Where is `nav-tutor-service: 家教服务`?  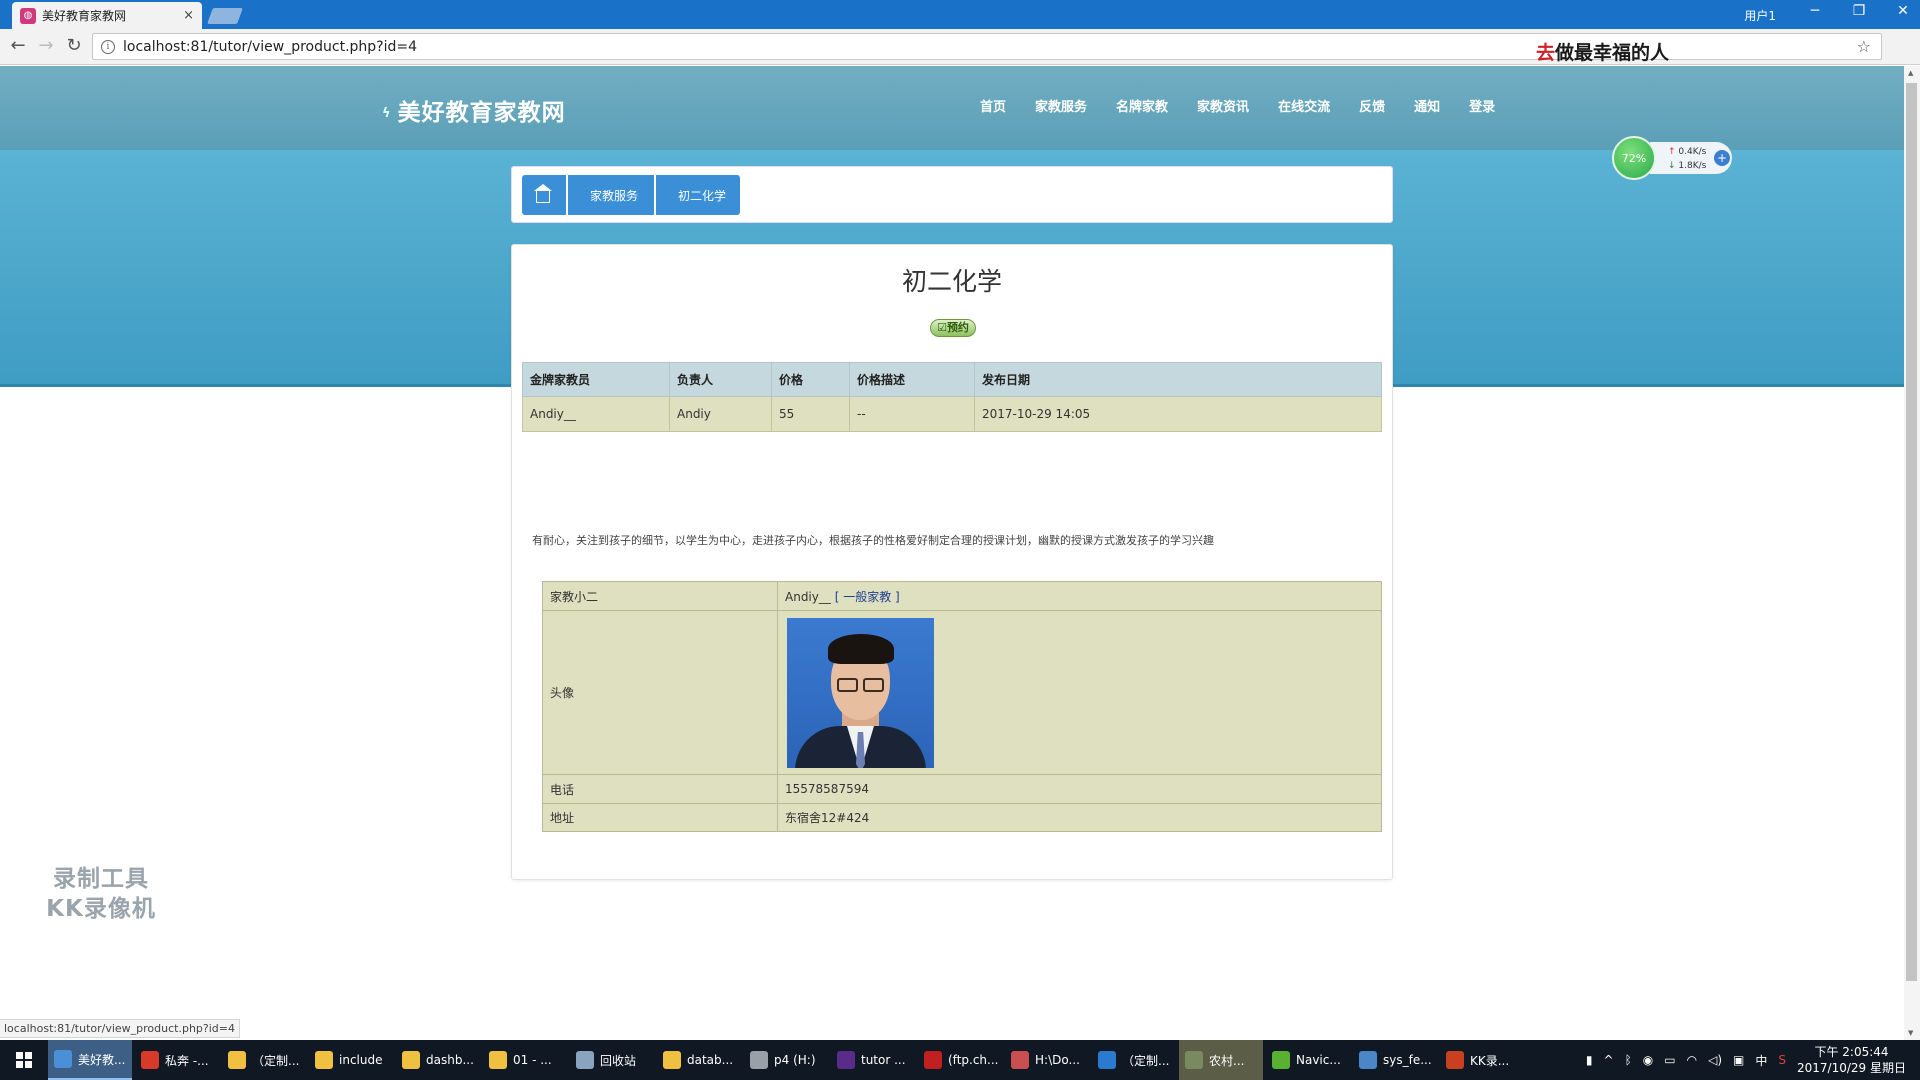 nav-tutor-service: 家教服务 is located at coordinates (1061, 105).